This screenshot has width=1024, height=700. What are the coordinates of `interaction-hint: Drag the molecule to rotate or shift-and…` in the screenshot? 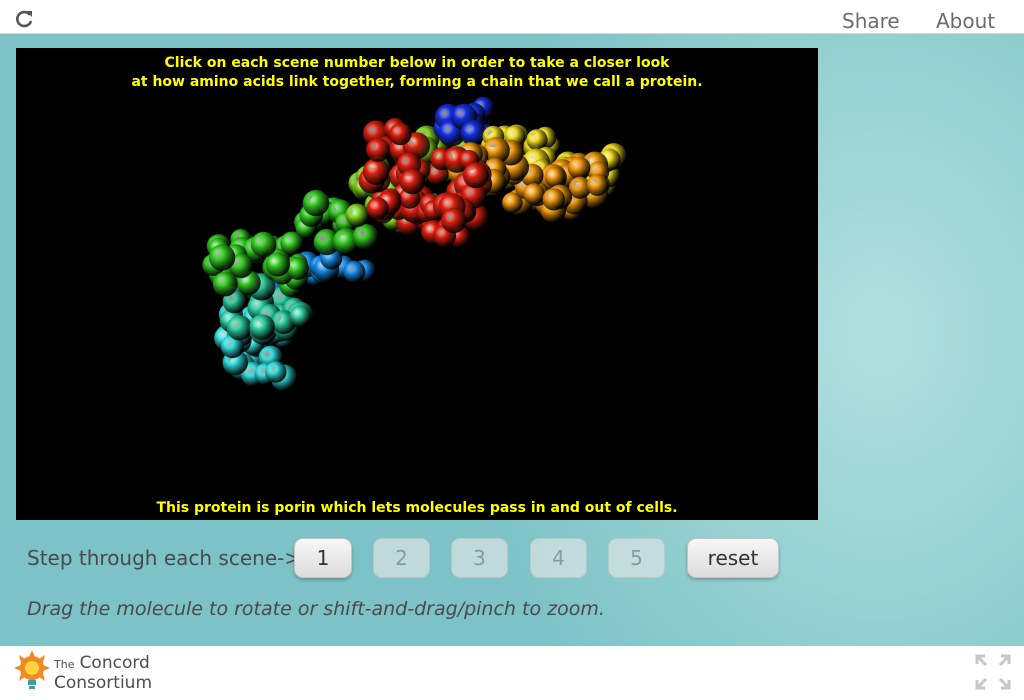 It's located at (316, 609).